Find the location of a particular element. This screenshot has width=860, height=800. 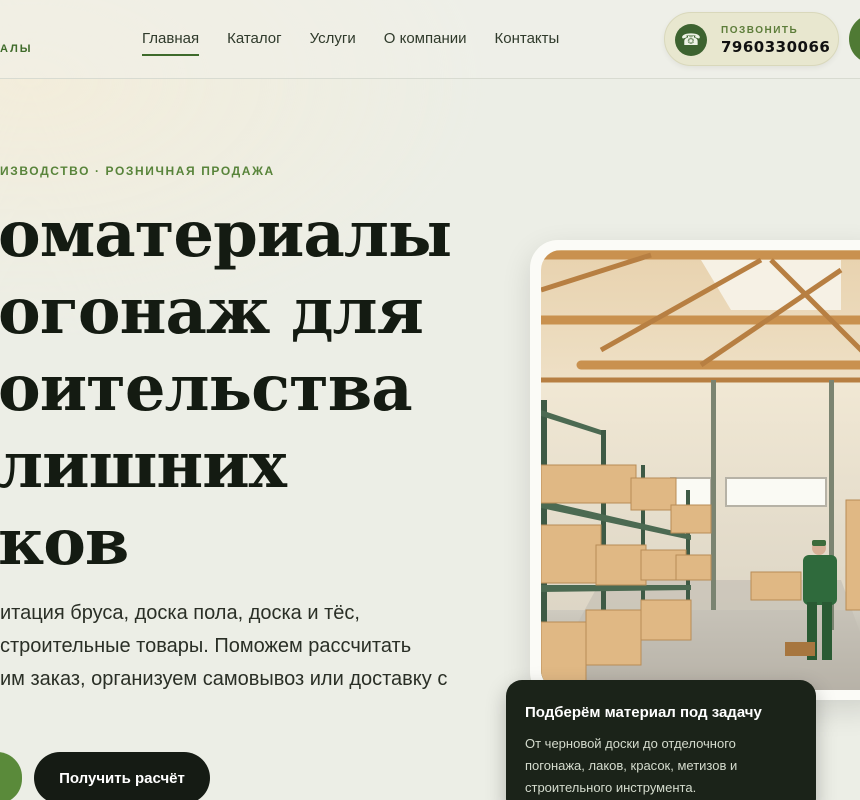

nav-item-about: О компании is located at coordinates (425, 43).